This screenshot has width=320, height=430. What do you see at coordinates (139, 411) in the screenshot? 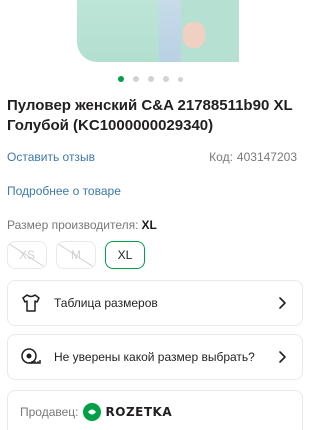
I see `seller-name: ROZETKA` at bounding box center [139, 411].